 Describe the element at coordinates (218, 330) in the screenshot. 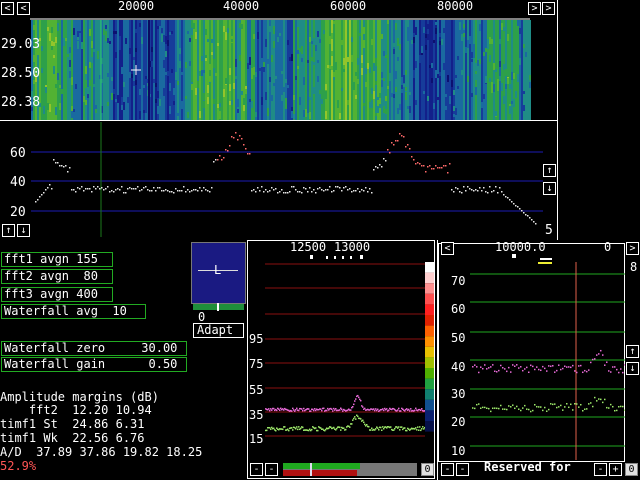

I see `adapt-button: Adapt` at that location.